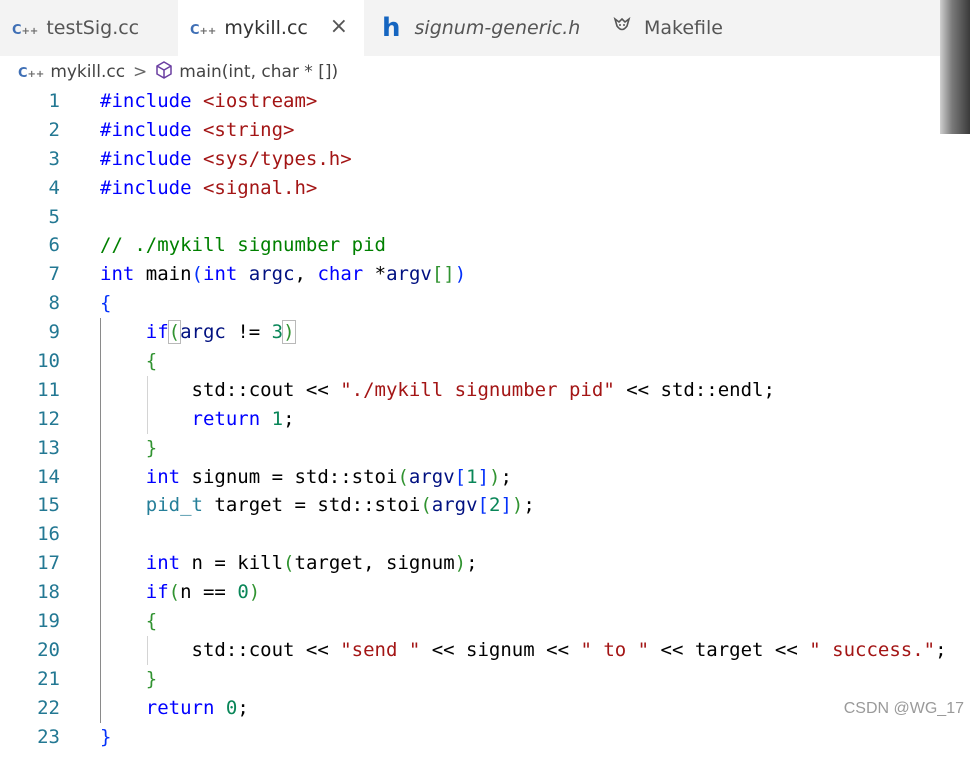 Image resolution: width=970 pixels, height=757 pixels. I want to click on line-number: 21, so click(48, 678).